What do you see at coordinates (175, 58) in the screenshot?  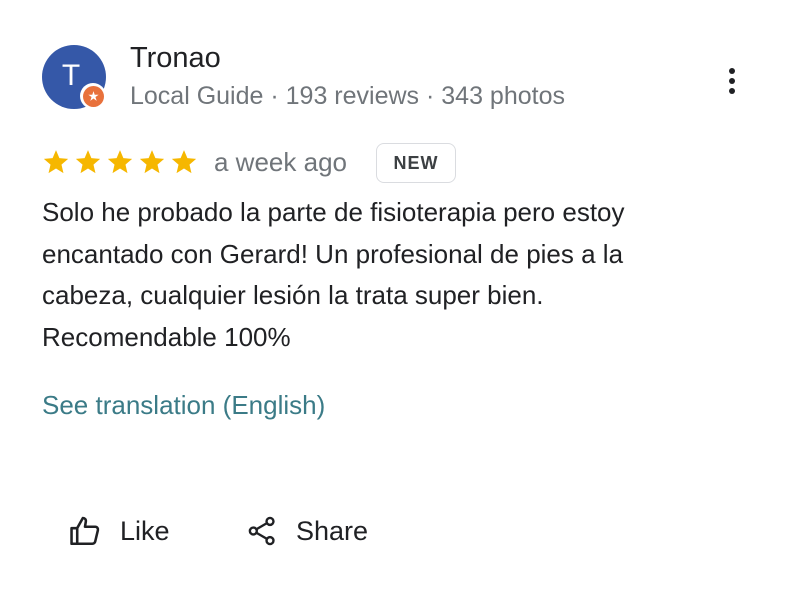 I see `author-name: Tronao` at bounding box center [175, 58].